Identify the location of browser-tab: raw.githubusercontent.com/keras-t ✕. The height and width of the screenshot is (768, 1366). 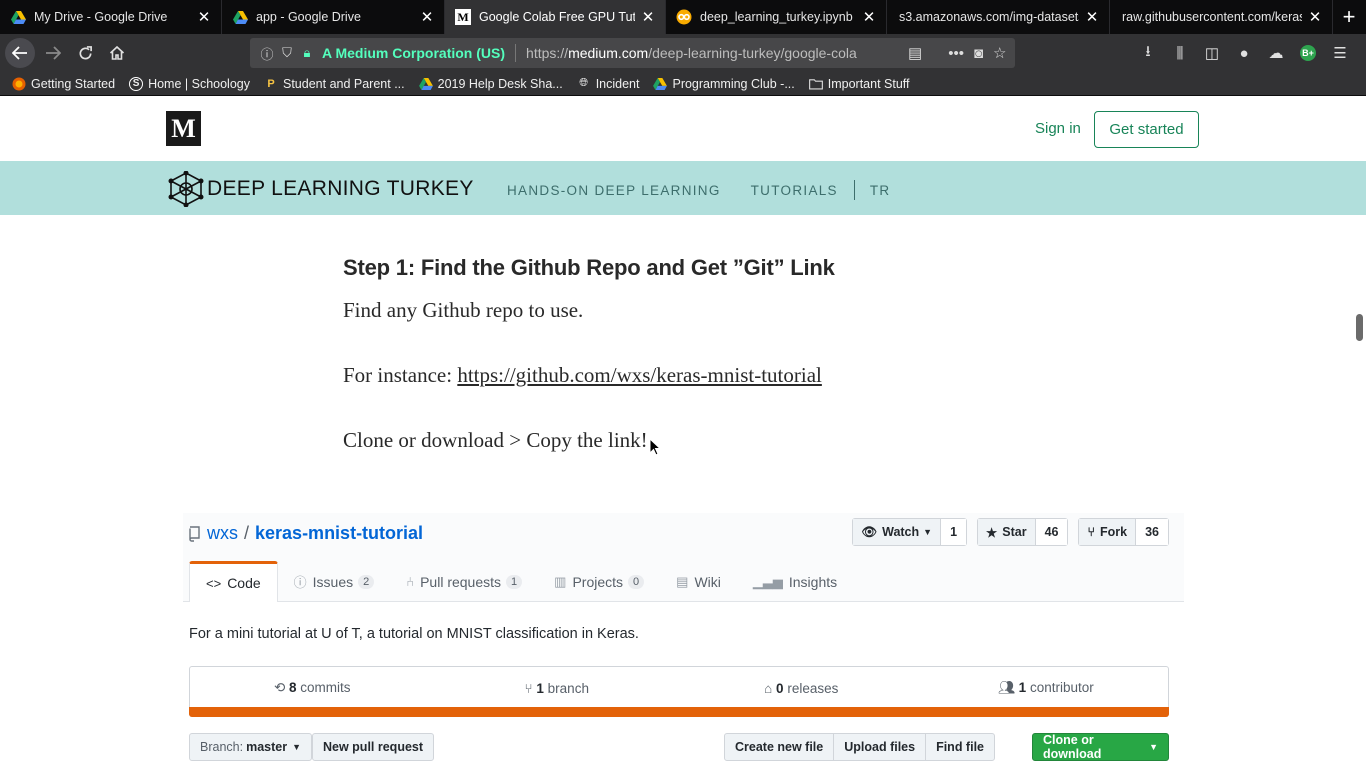
(1221, 17).